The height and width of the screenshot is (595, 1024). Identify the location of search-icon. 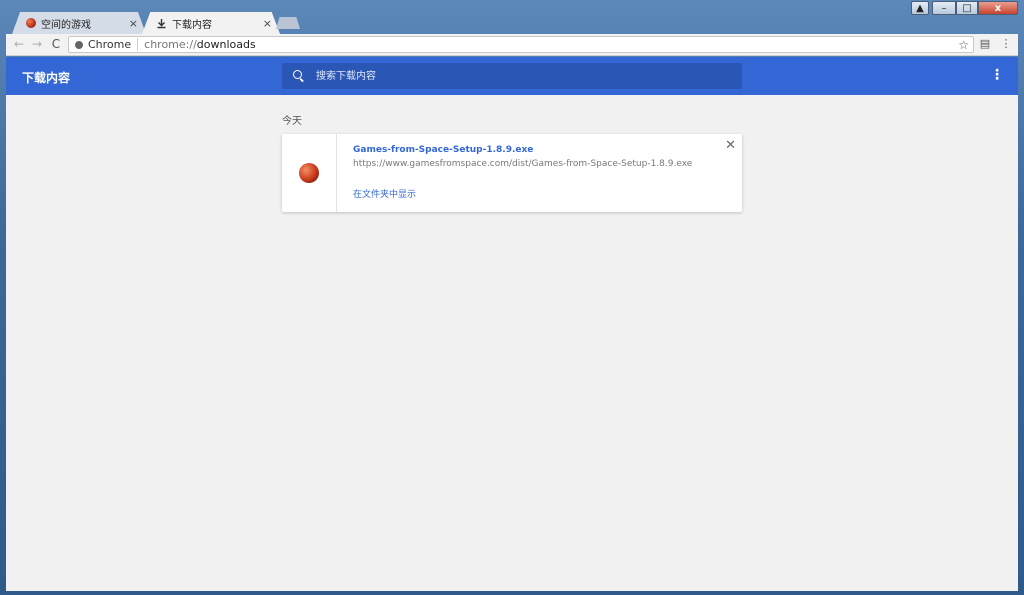
(299, 76).